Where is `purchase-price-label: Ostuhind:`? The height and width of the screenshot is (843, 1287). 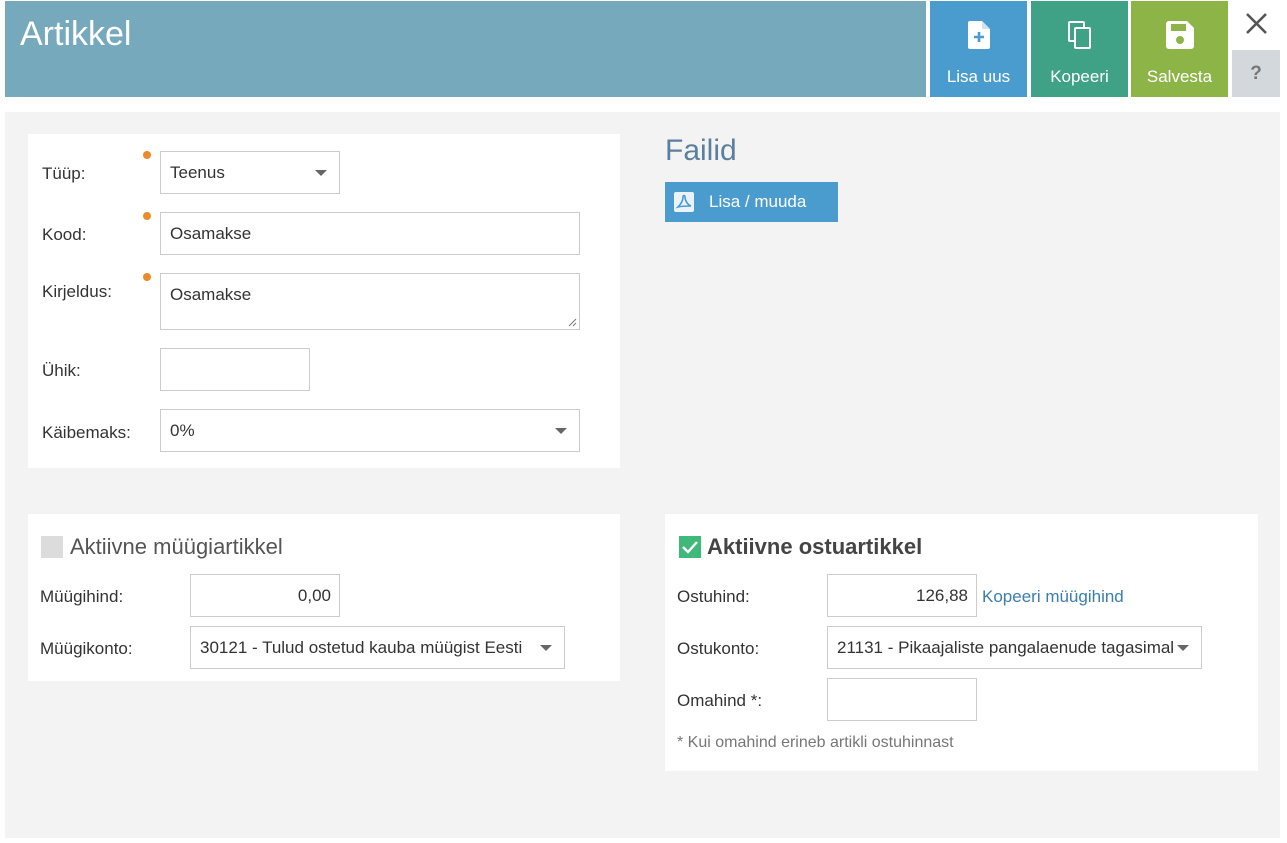
purchase-price-label: Ostuhind: is located at coordinates (713, 596).